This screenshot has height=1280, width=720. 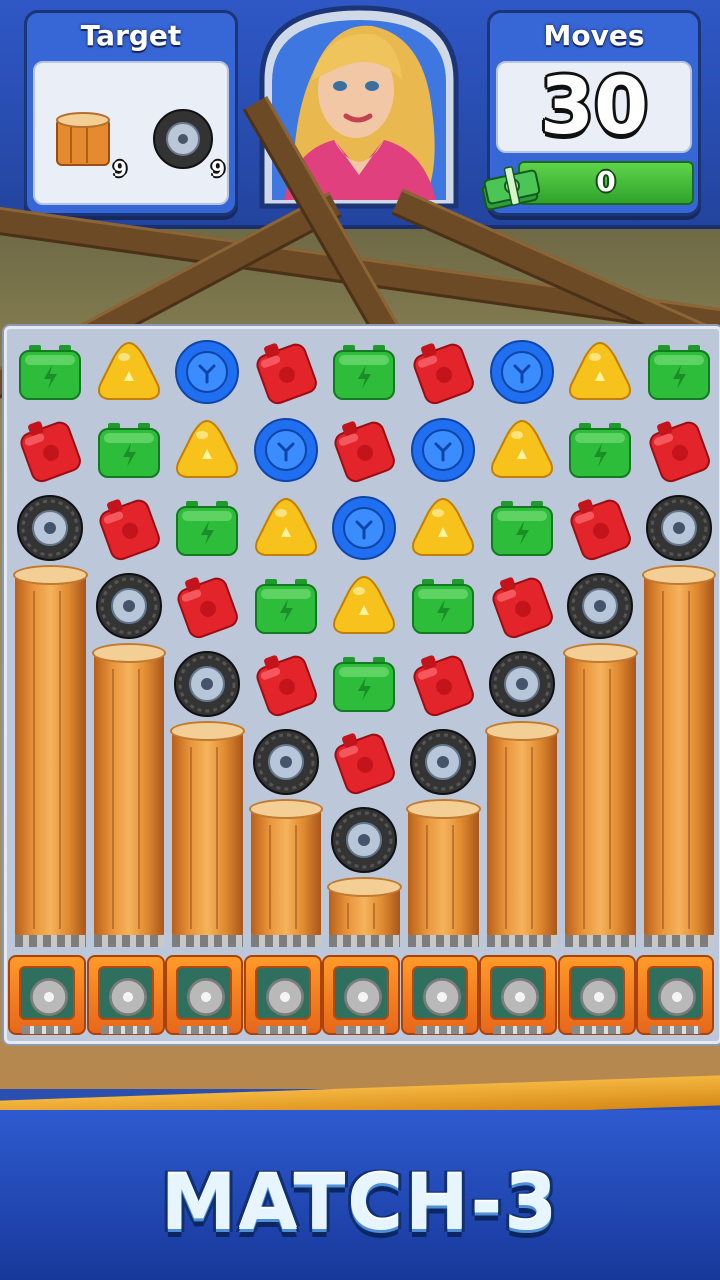 I want to click on cash-stack-icon, so click(x=511, y=186).